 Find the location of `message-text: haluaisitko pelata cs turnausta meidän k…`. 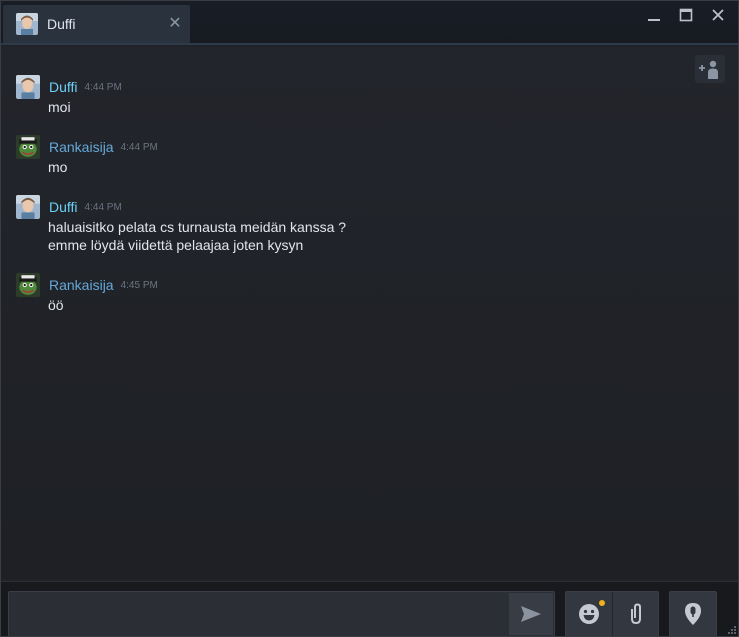

message-text: haluaisitko pelata cs turnausta meidän k… is located at coordinates (197, 227).